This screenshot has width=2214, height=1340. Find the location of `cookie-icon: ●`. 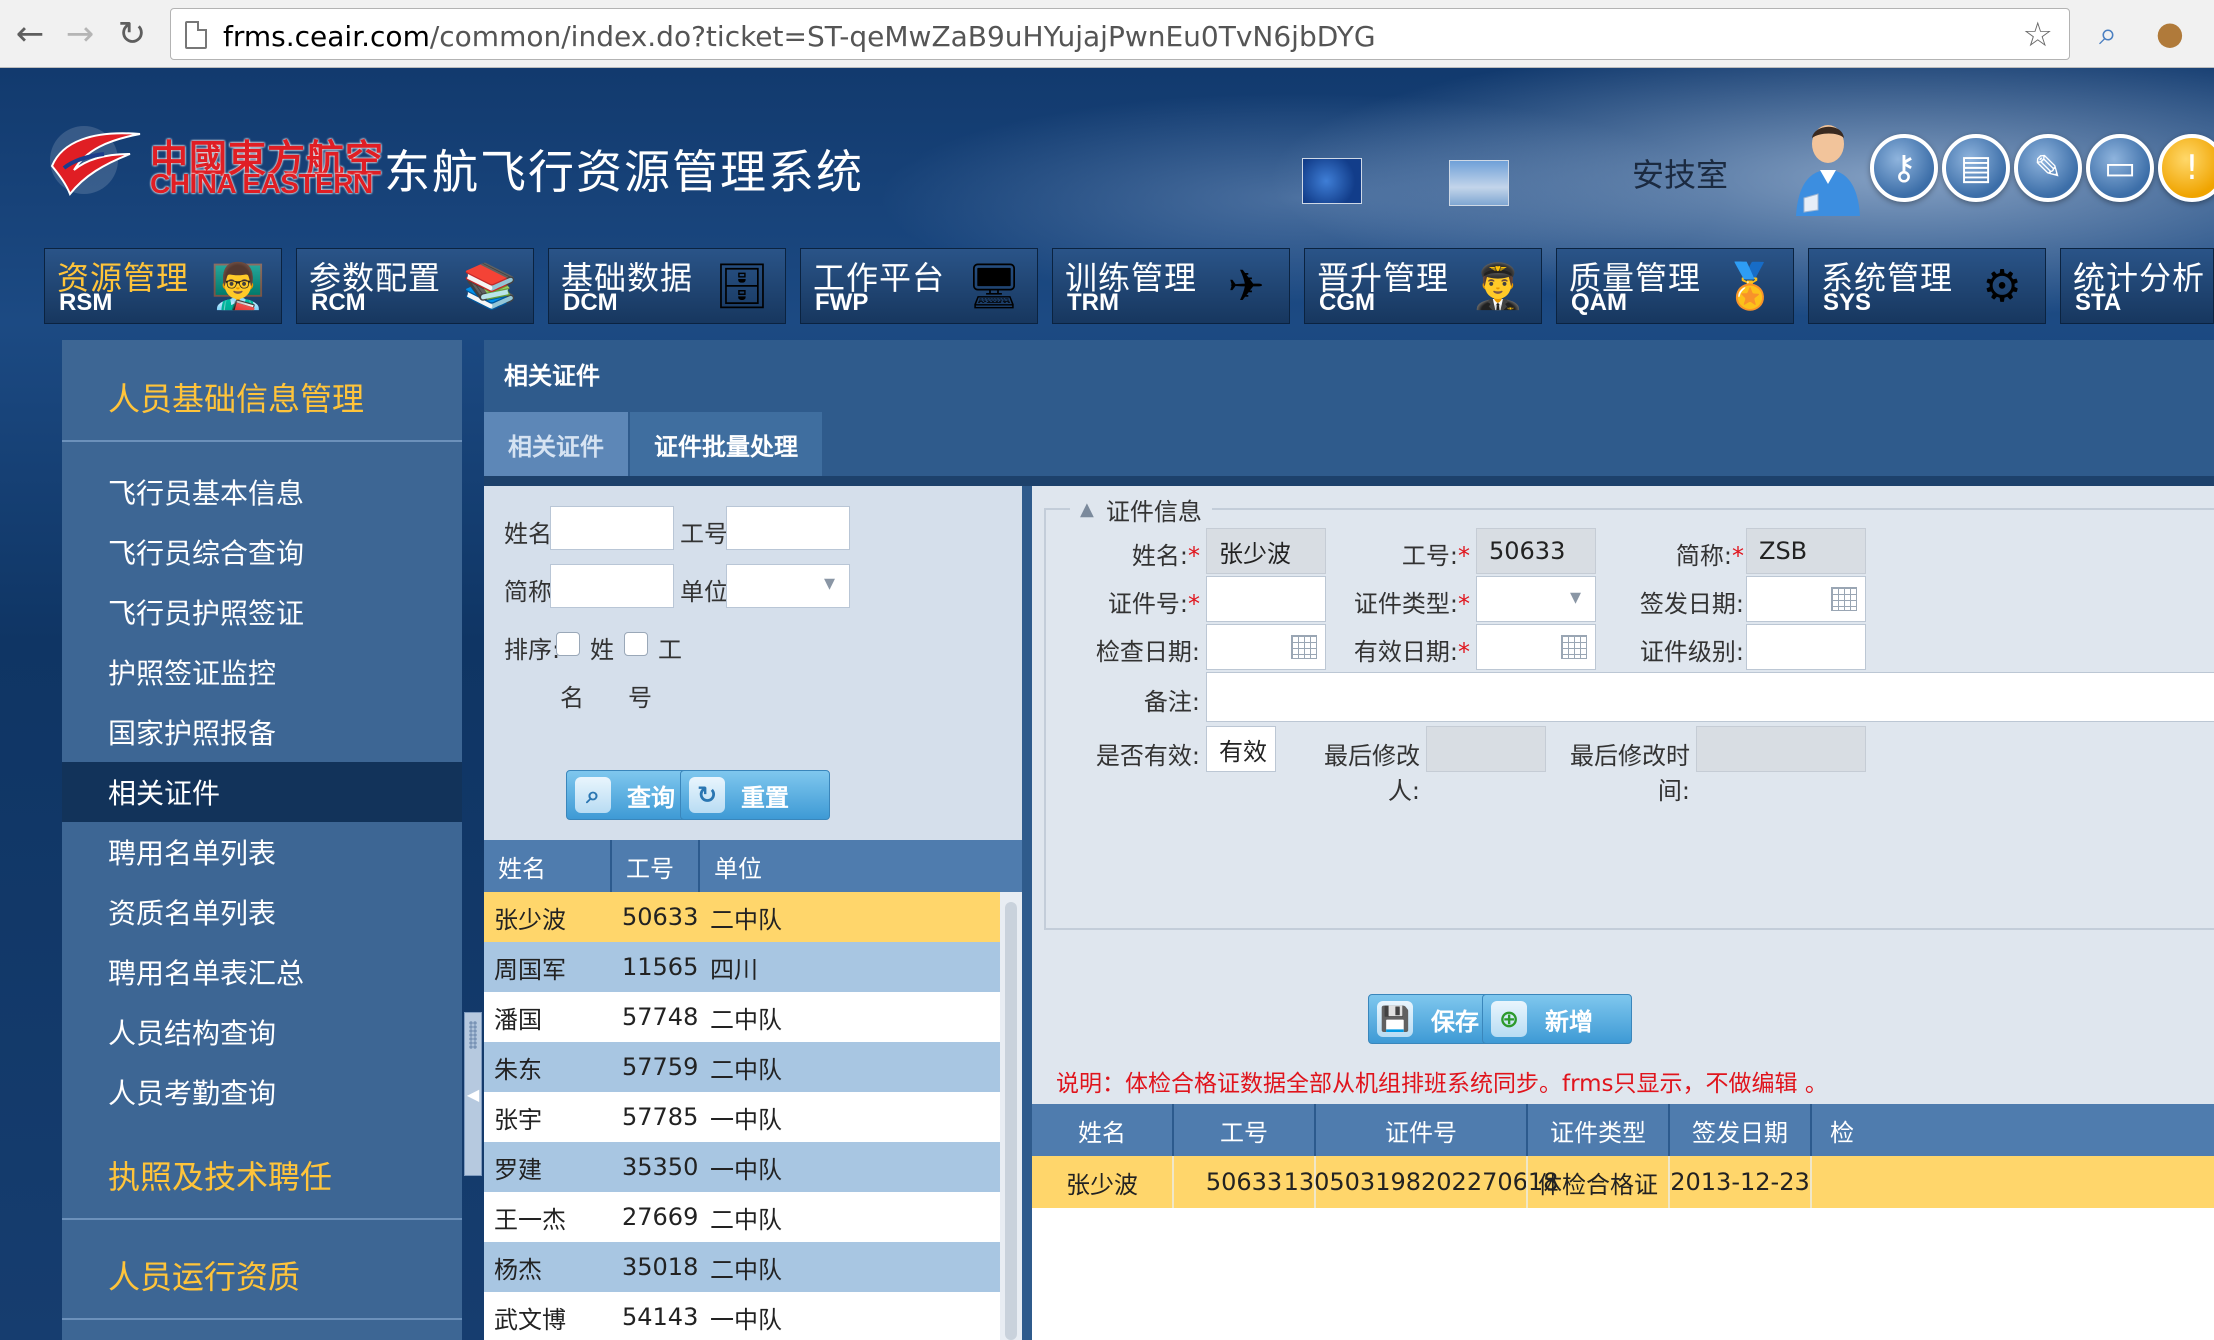

cookie-icon: ● is located at coordinates (2170, 33).